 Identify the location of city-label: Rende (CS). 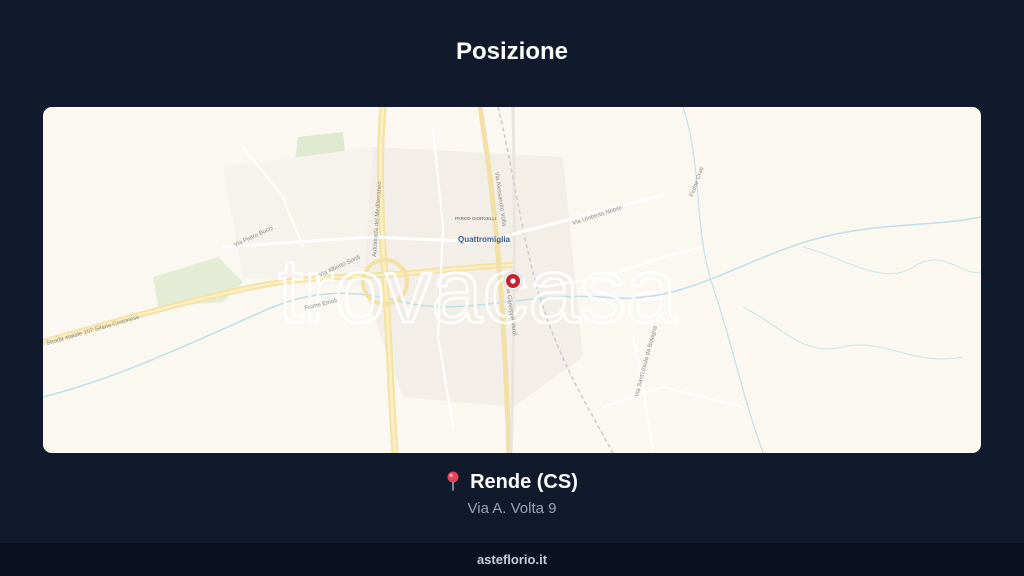
(524, 482).